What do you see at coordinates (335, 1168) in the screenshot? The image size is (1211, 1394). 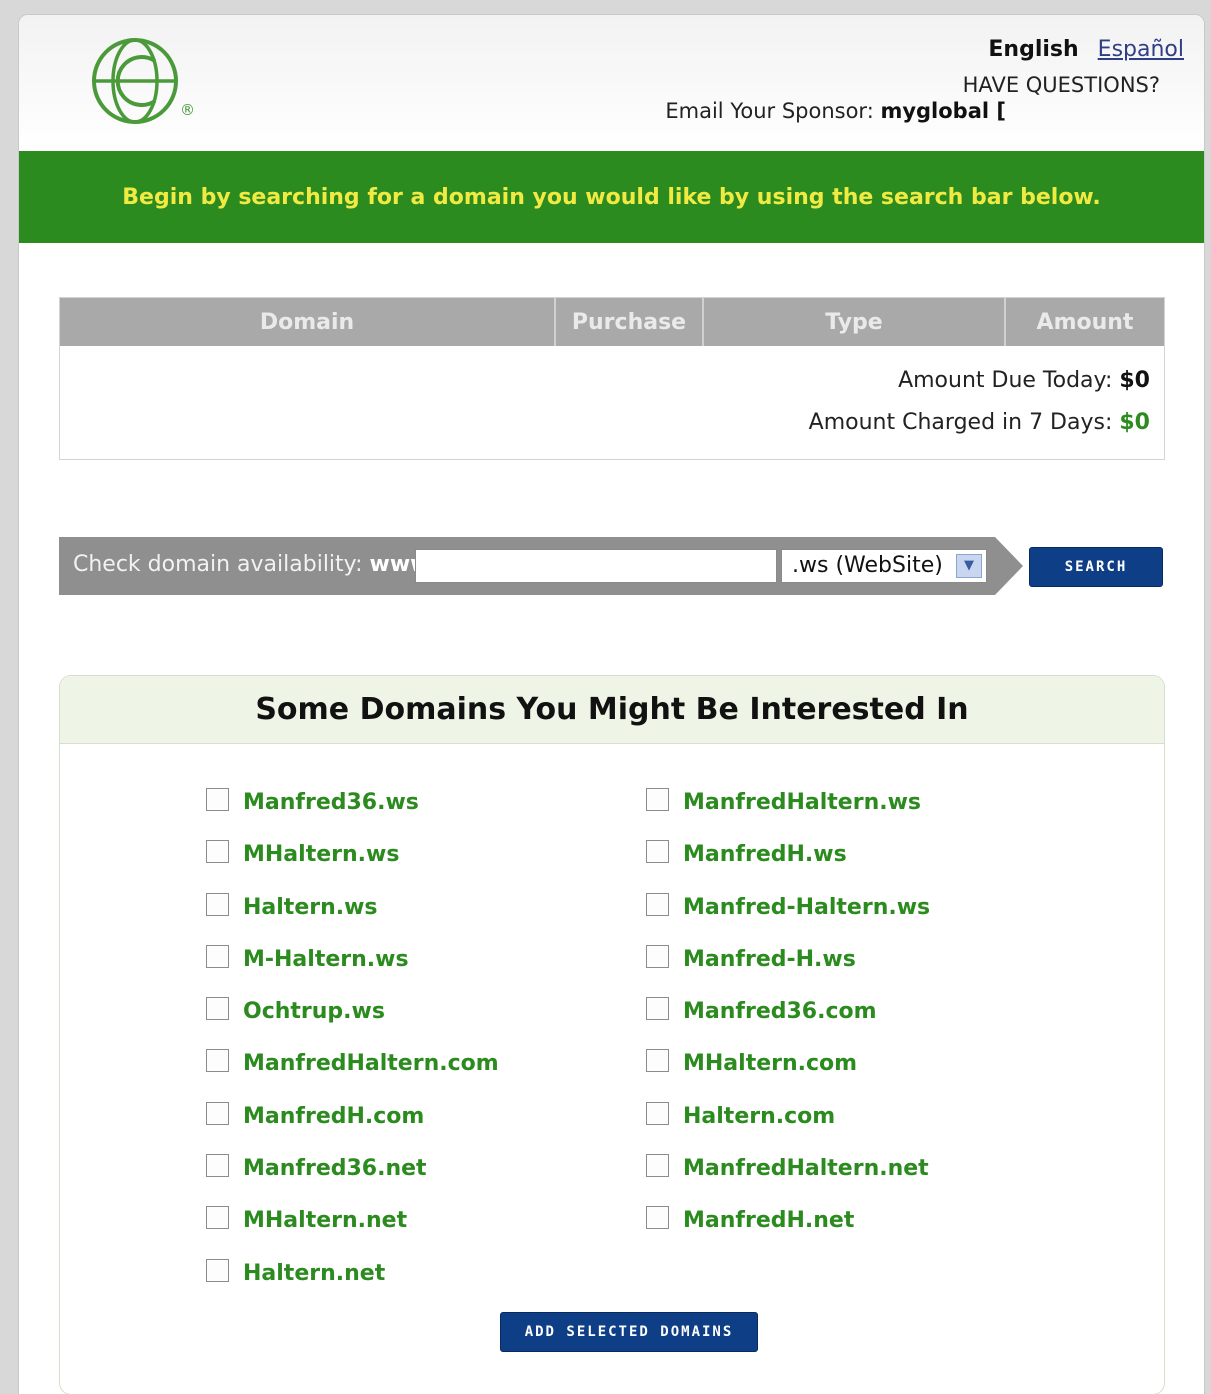 I see `domain-name: Manfred36.net` at bounding box center [335, 1168].